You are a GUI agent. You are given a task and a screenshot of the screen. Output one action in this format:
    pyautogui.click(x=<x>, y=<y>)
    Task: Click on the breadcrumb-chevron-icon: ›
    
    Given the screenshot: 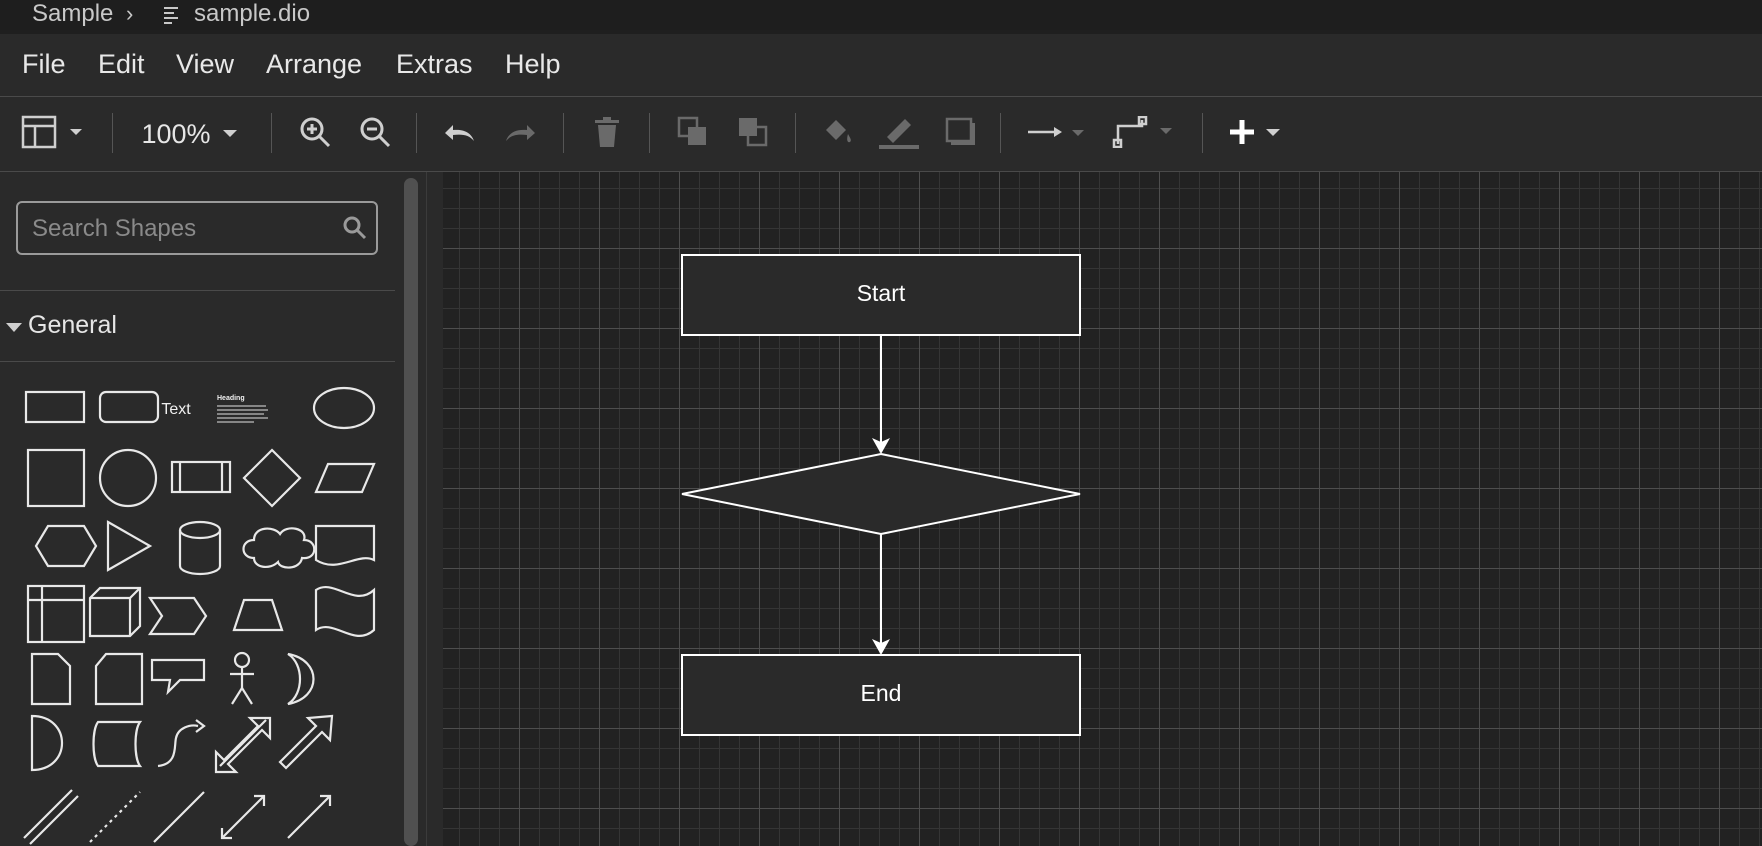 What is the action you would take?
    pyautogui.click(x=130, y=13)
    